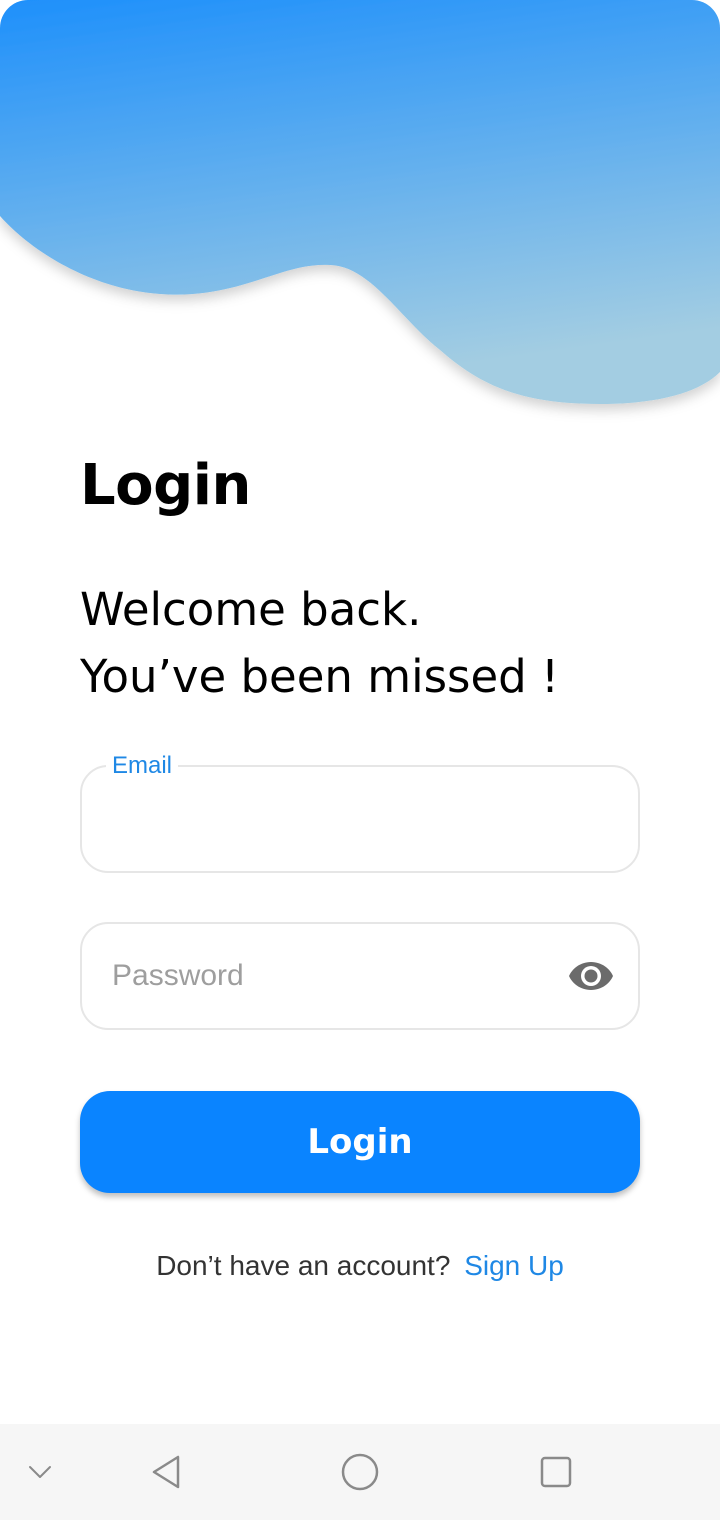 This screenshot has height=1520, width=720. Describe the element at coordinates (40, 1472) in the screenshot. I see `chevron-down-icon` at that location.